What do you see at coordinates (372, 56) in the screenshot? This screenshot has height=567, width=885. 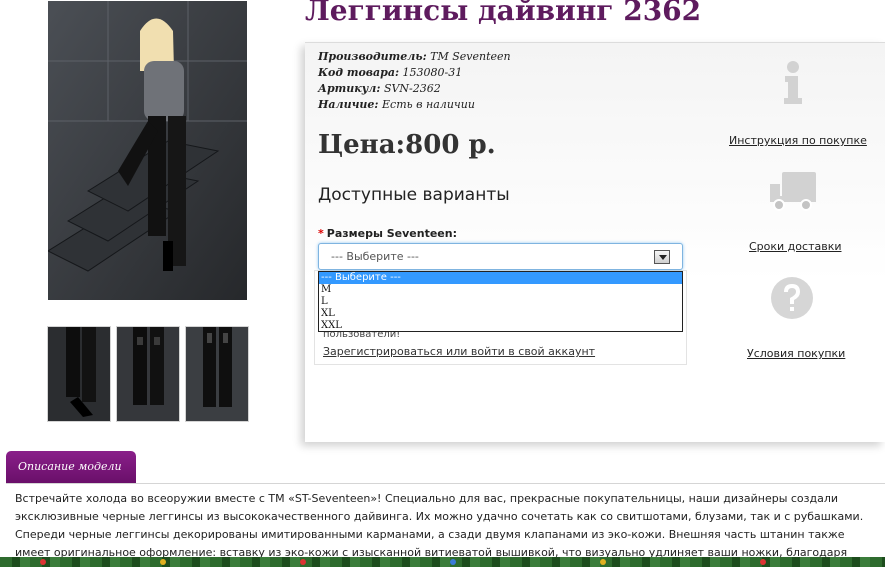 I see `meta-key-manufacturer: Производитель:` at bounding box center [372, 56].